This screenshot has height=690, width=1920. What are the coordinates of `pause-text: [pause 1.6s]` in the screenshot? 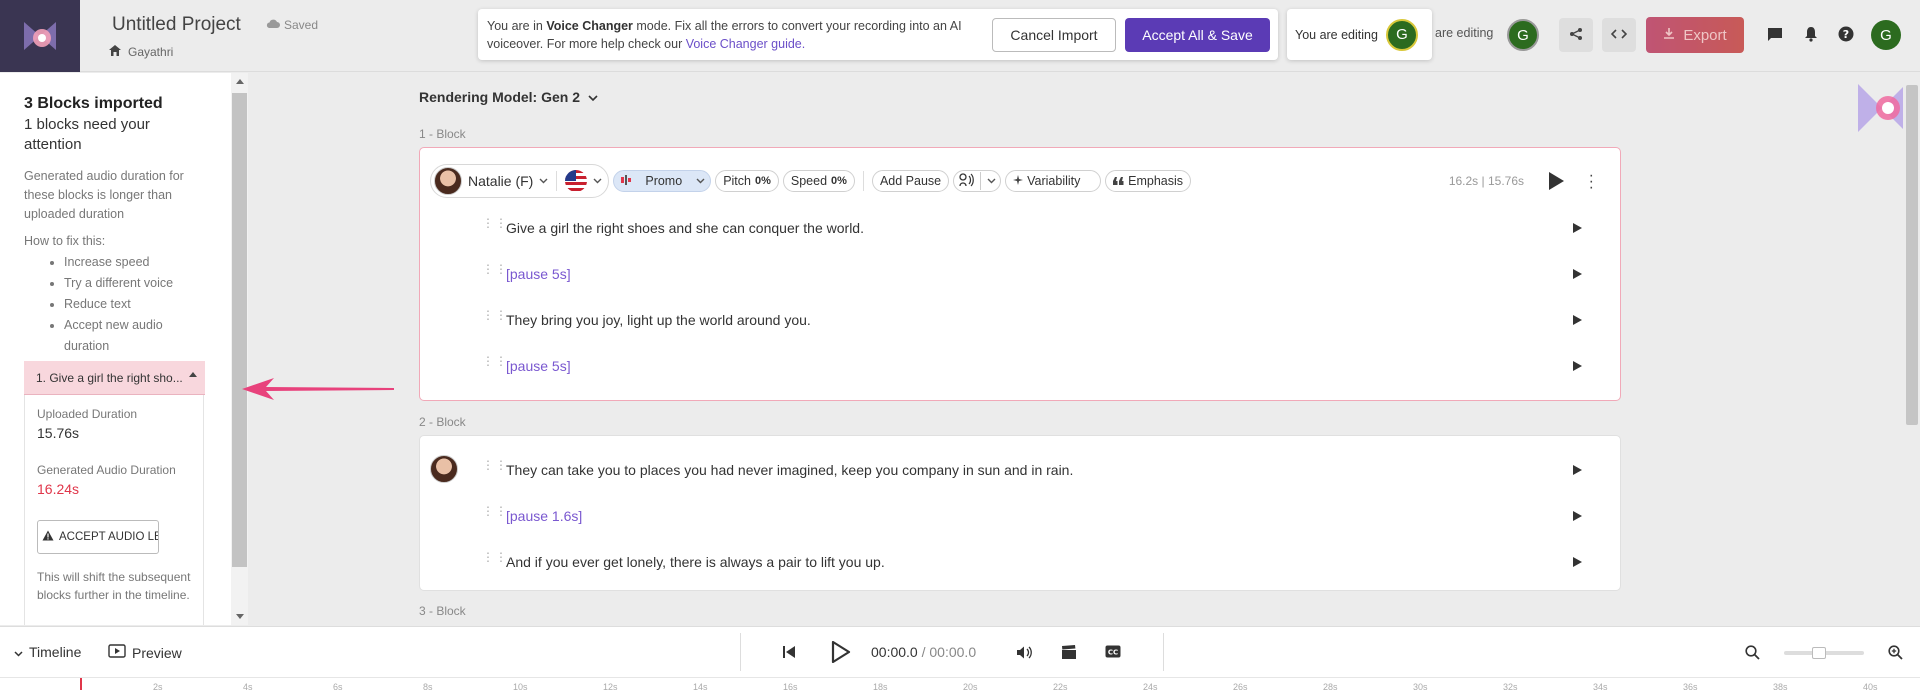 It's located at (544, 516).